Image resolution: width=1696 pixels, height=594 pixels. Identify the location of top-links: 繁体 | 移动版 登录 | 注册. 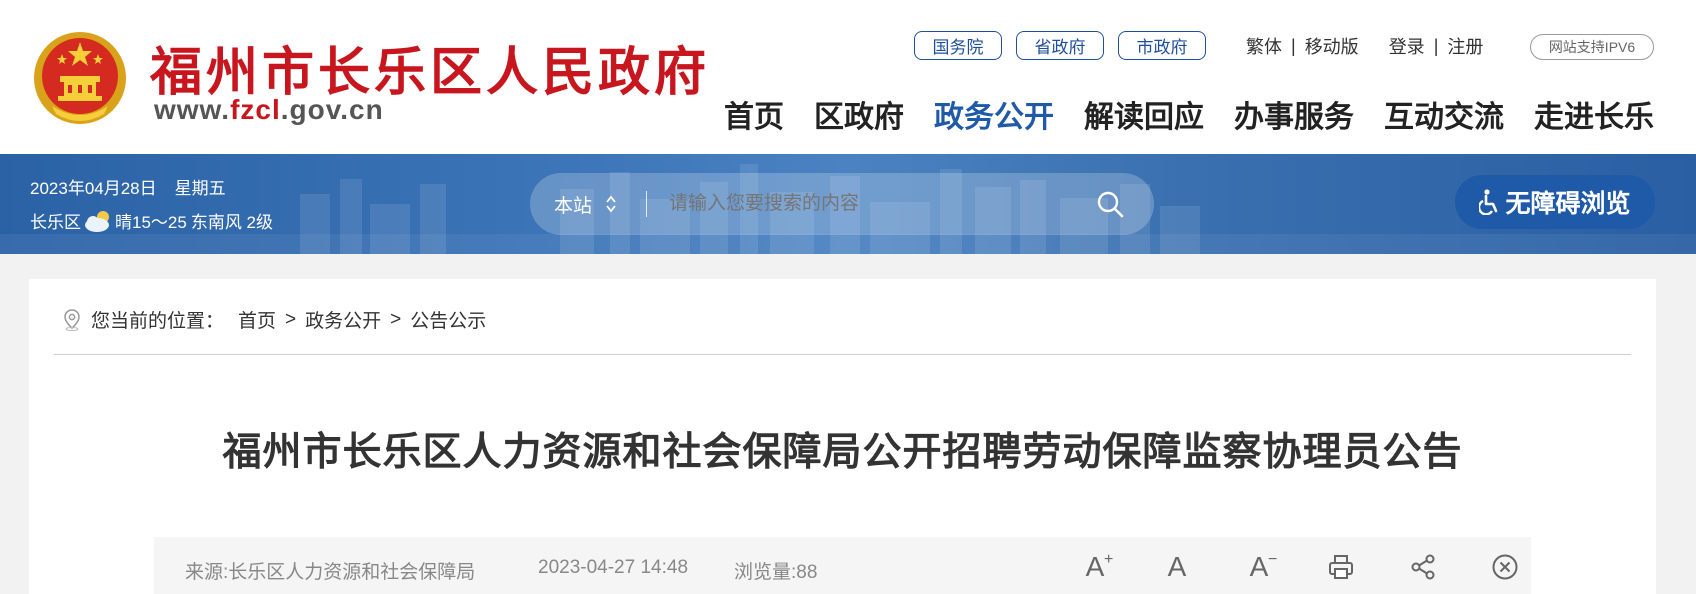
(1364, 46).